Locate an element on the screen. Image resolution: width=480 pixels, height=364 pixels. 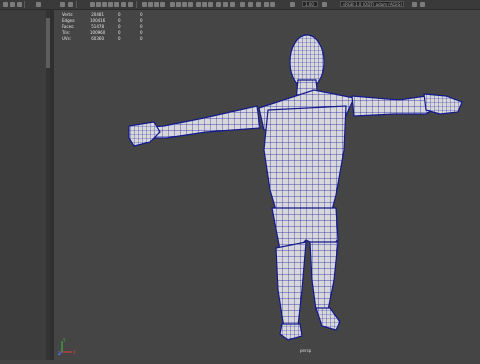
ambient-occlusion-icon is located at coordinates (178, 4).